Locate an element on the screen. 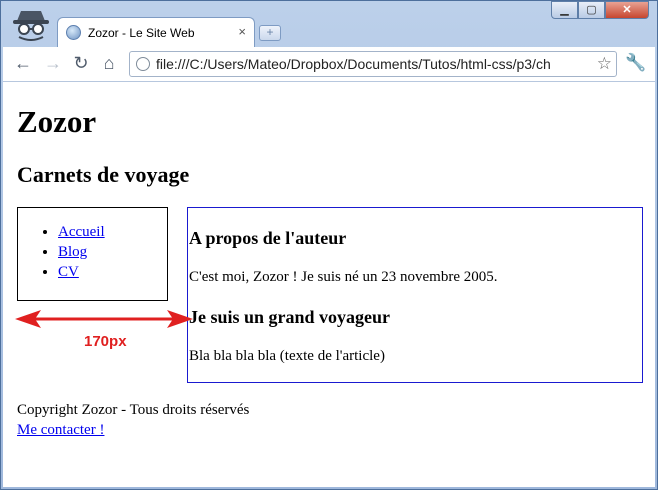 The height and width of the screenshot is (490, 658). wrench-icon: 🔧 is located at coordinates (635, 63).